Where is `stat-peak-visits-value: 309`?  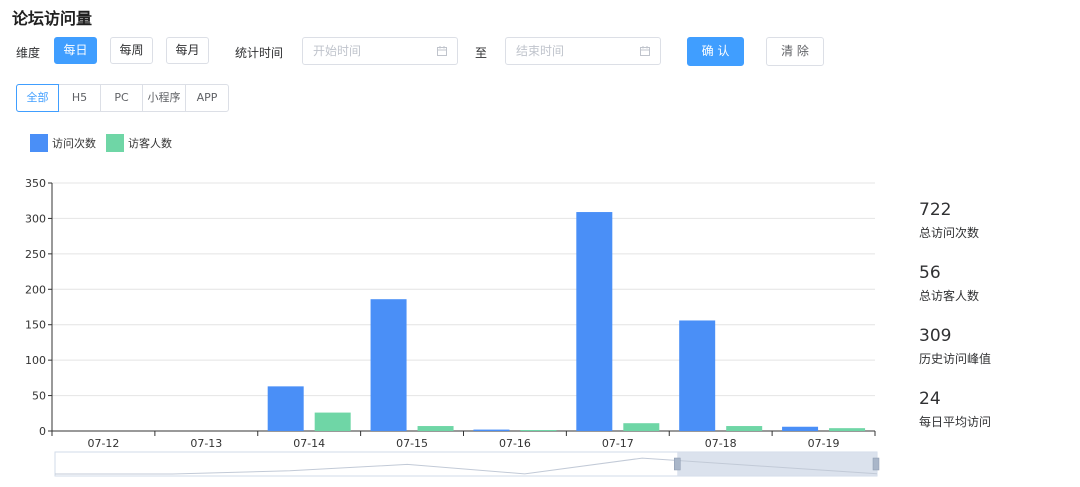 stat-peak-visits-value: 309 is located at coordinates (935, 336).